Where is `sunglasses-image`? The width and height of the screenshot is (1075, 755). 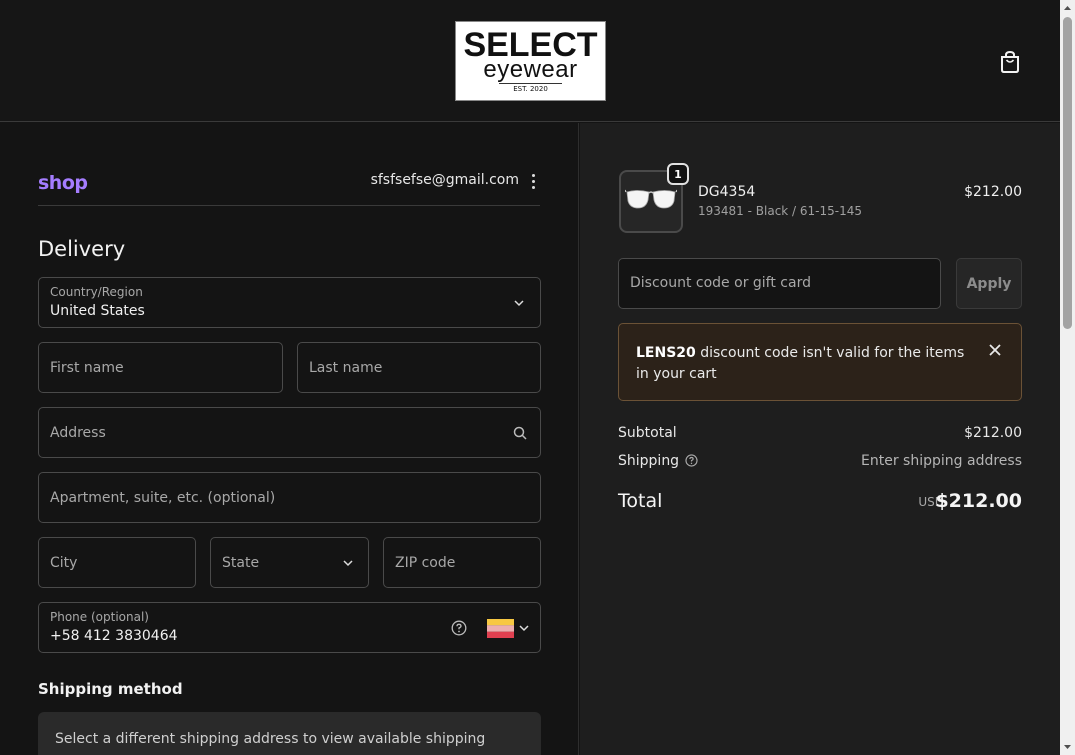
sunglasses-image is located at coordinates (651, 199).